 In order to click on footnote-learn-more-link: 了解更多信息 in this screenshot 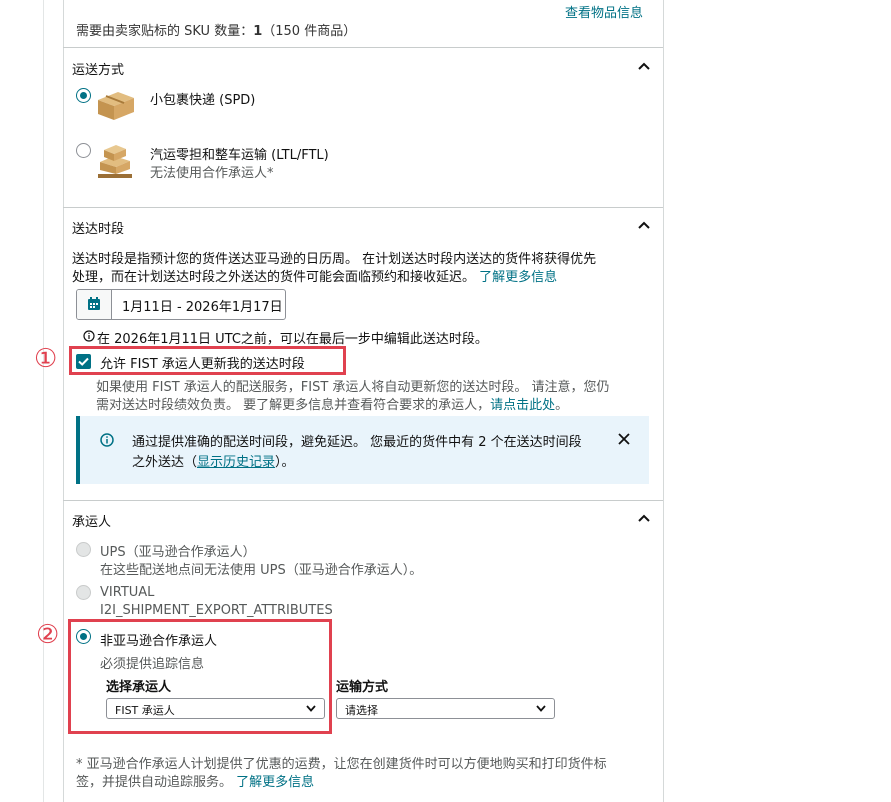, I will do `click(275, 782)`.